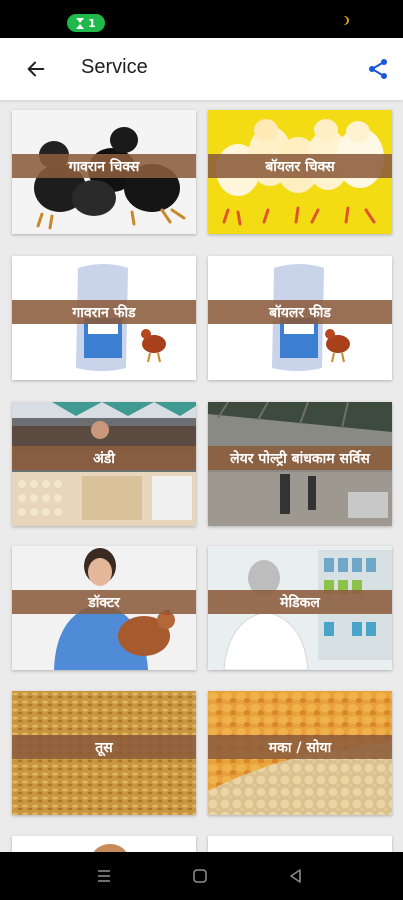 The height and width of the screenshot is (900, 403). Describe the element at coordinates (92, 23) in the screenshot. I see `notification-count: 1` at that location.